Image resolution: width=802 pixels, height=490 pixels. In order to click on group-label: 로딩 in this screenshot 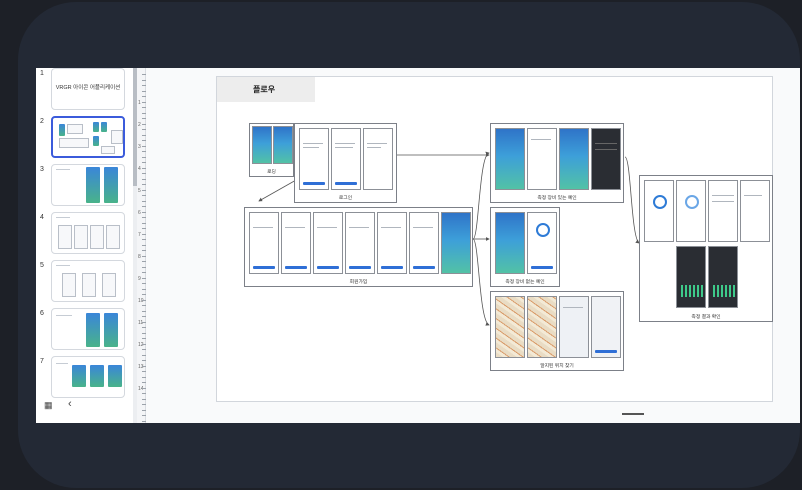, I will do `click(271, 172)`.